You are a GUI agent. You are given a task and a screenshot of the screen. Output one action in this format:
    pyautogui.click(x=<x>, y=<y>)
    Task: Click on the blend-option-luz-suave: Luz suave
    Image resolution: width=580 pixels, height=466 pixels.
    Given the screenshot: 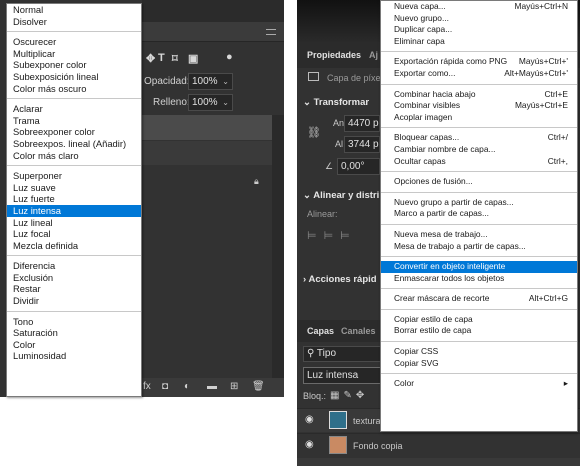 What is the action you would take?
    pyautogui.click(x=74, y=188)
    